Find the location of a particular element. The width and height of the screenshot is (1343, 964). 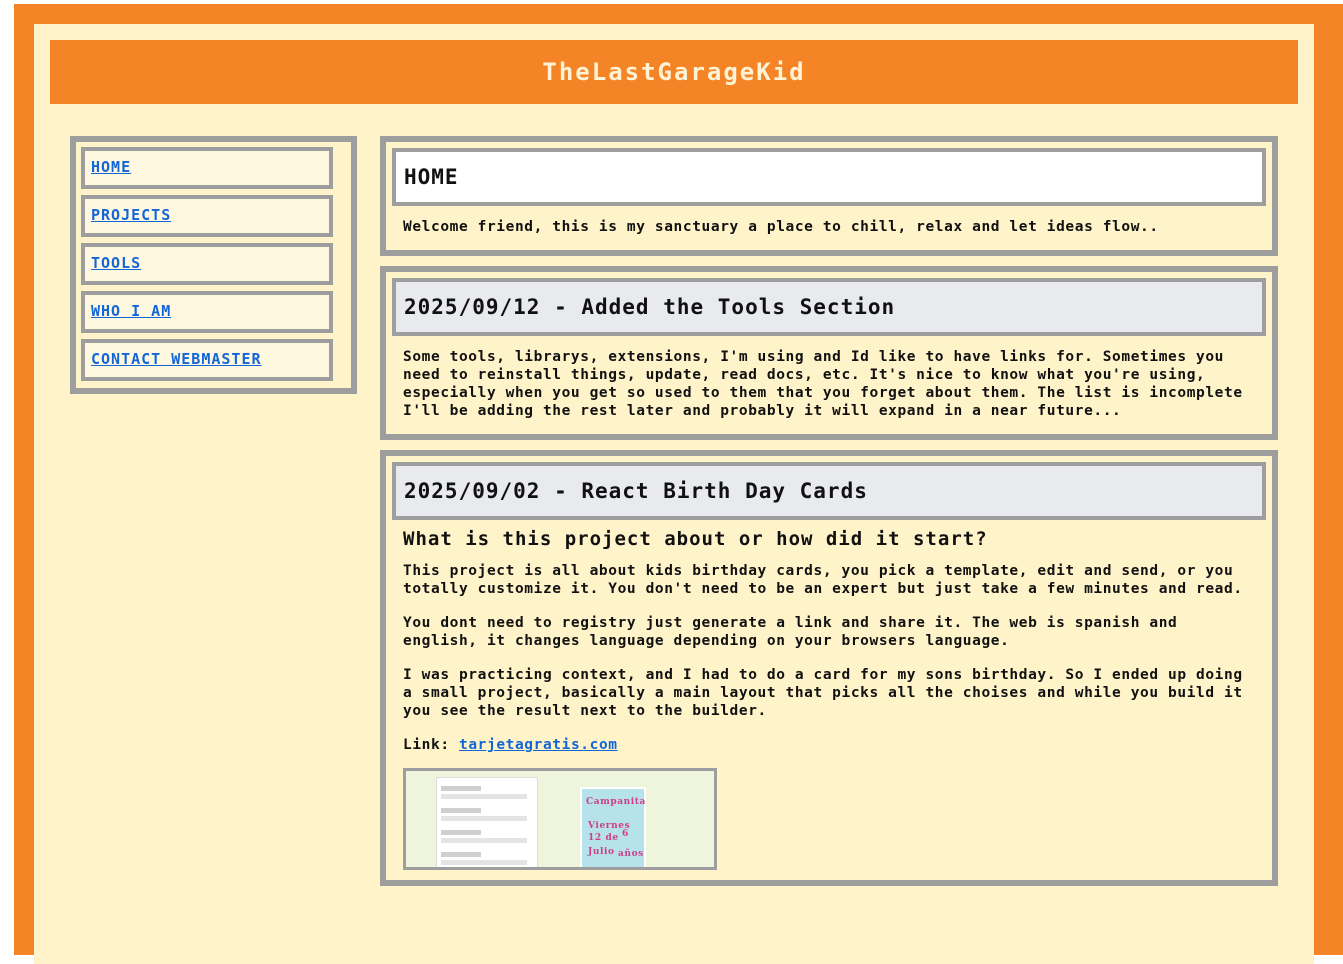

sidebar-item-contact: CONTACT WEBMASTER is located at coordinates (207, 360).